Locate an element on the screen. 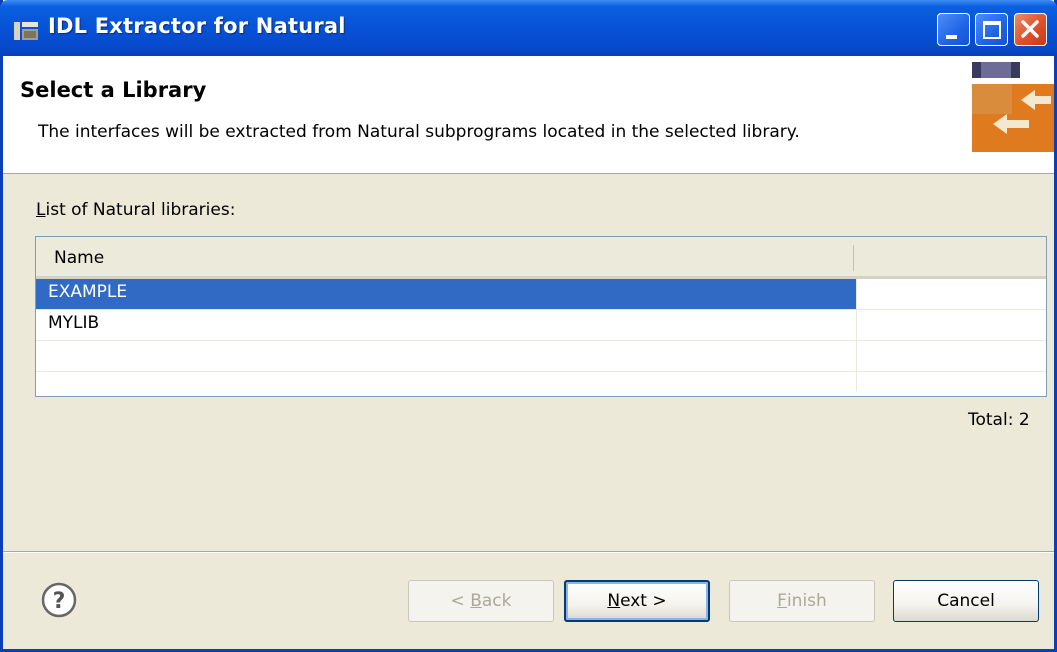 The image size is (1057, 652). footer-separator is located at coordinates (528, 552).